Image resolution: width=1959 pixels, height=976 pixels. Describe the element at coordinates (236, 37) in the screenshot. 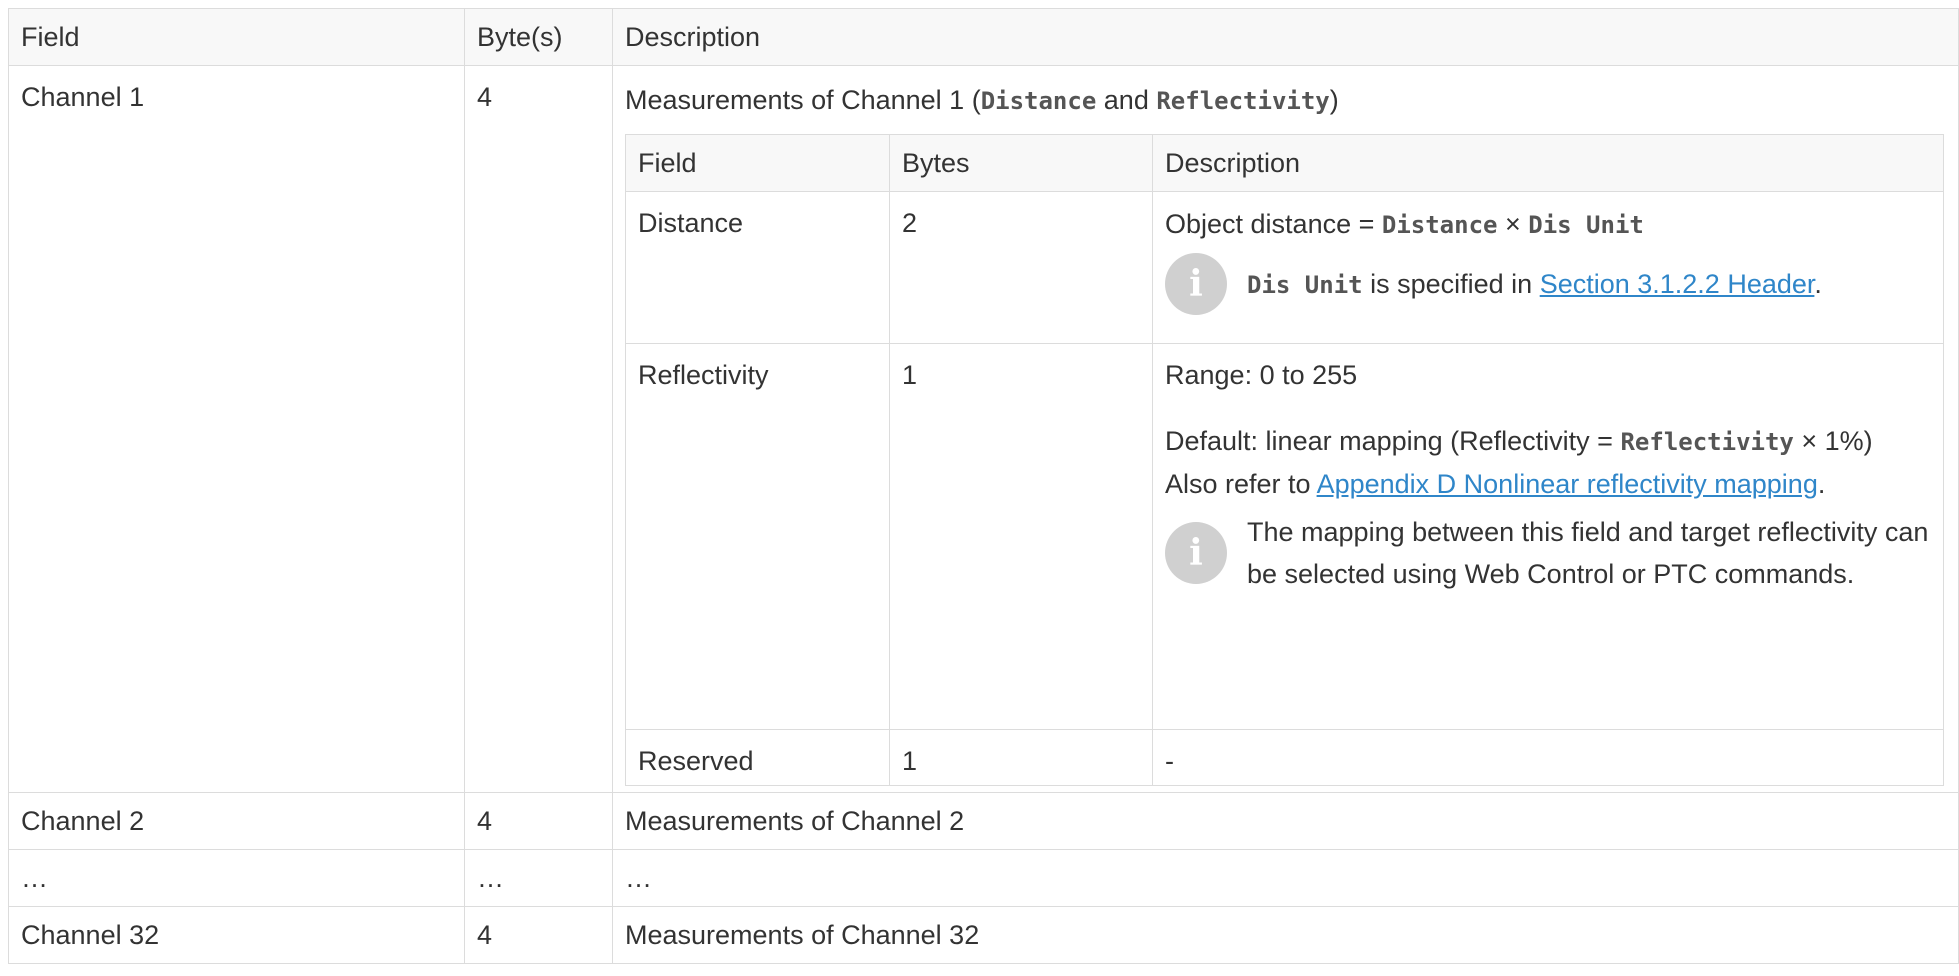

I see `header-field: Field` at that location.